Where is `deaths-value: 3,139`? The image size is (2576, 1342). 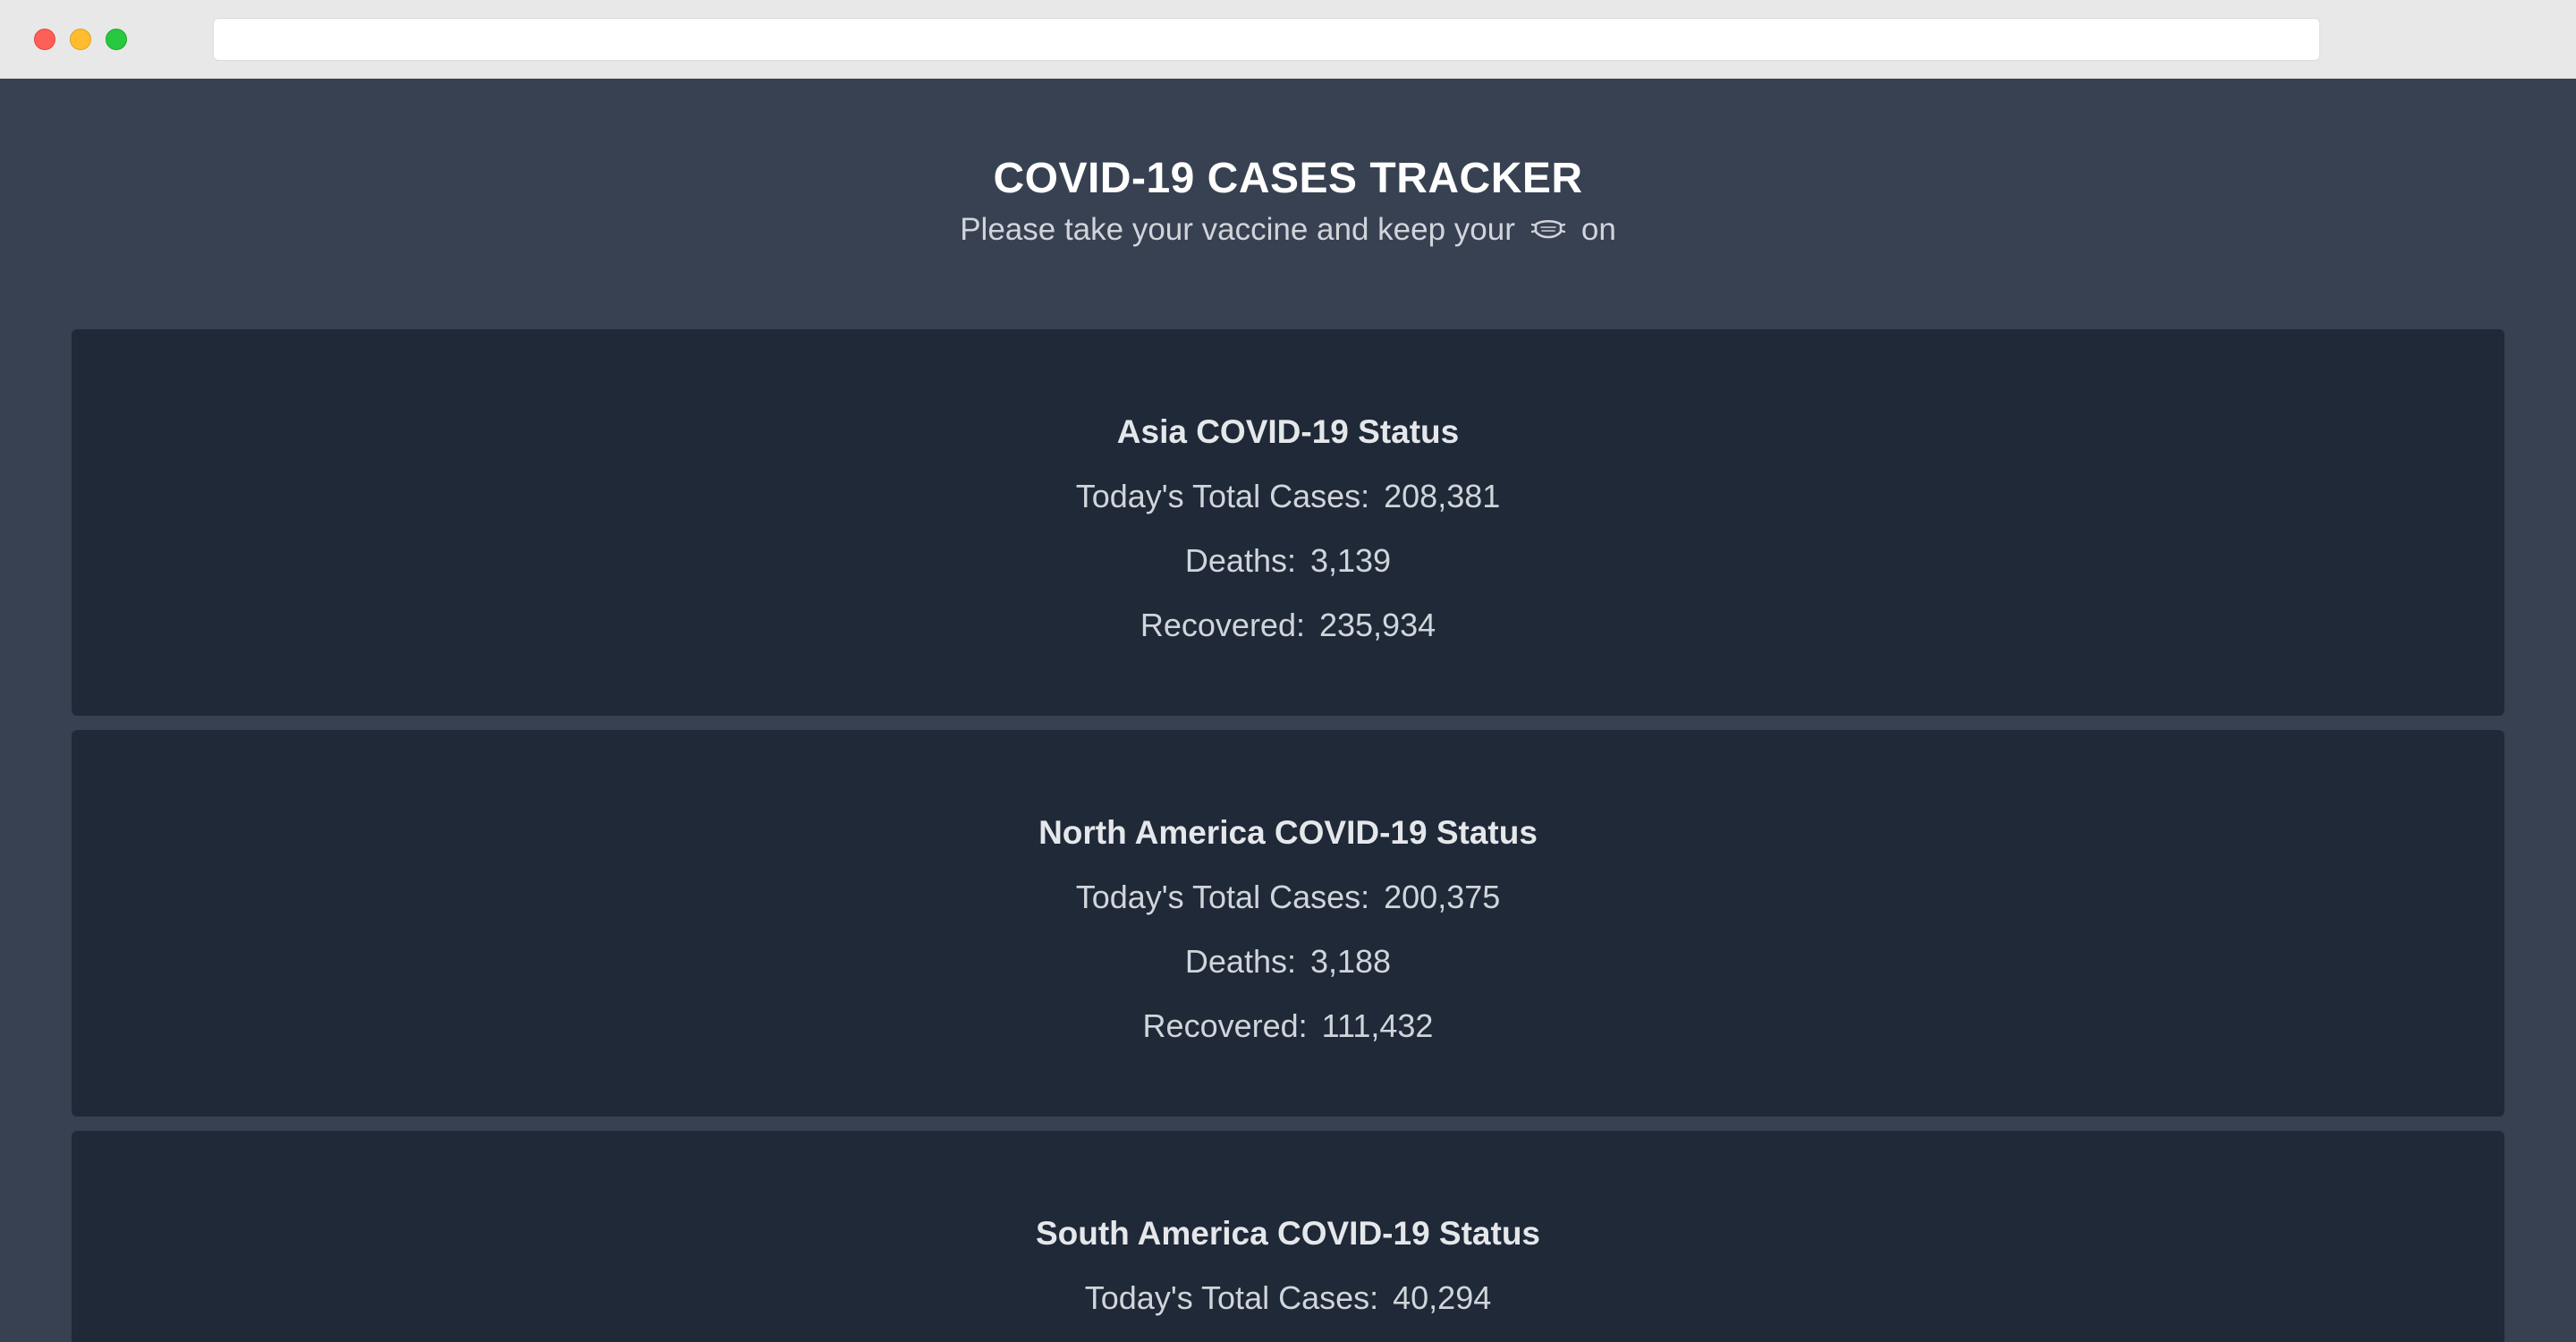
deaths-value: 3,139 is located at coordinates (1350, 561).